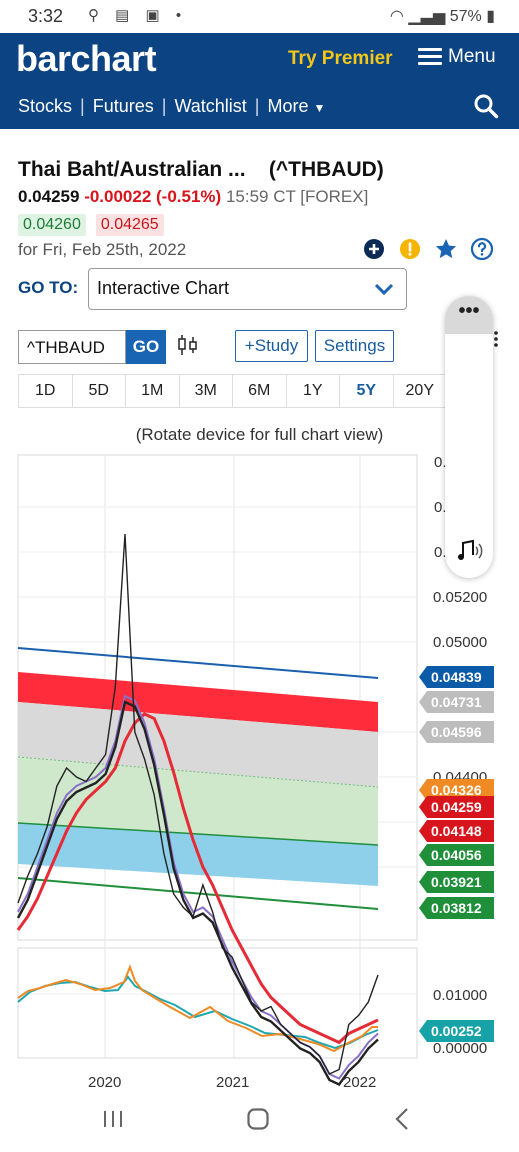 The image size is (519, 1152). I want to click on status-bar: 3:32 ⚲ ▤ ▣ • ◠ ▁▃▅ 57% ▮, so click(259, 16).